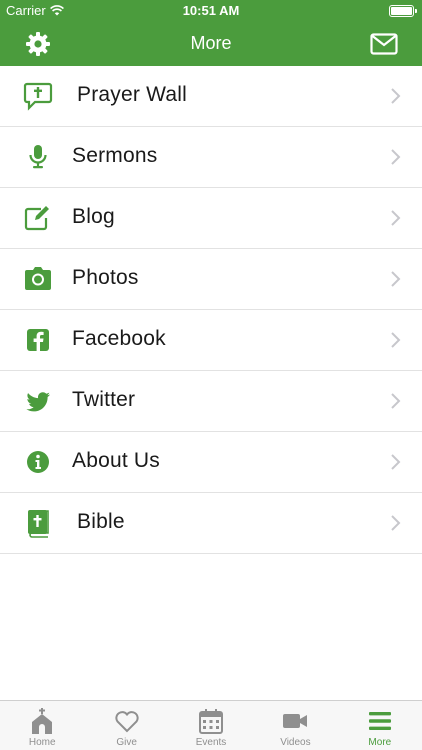 Image resolution: width=422 pixels, height=750 pixels. Describe the element at coordinates (38, 96) in the screenshot. I see `prayer-wall-icon` at that location.